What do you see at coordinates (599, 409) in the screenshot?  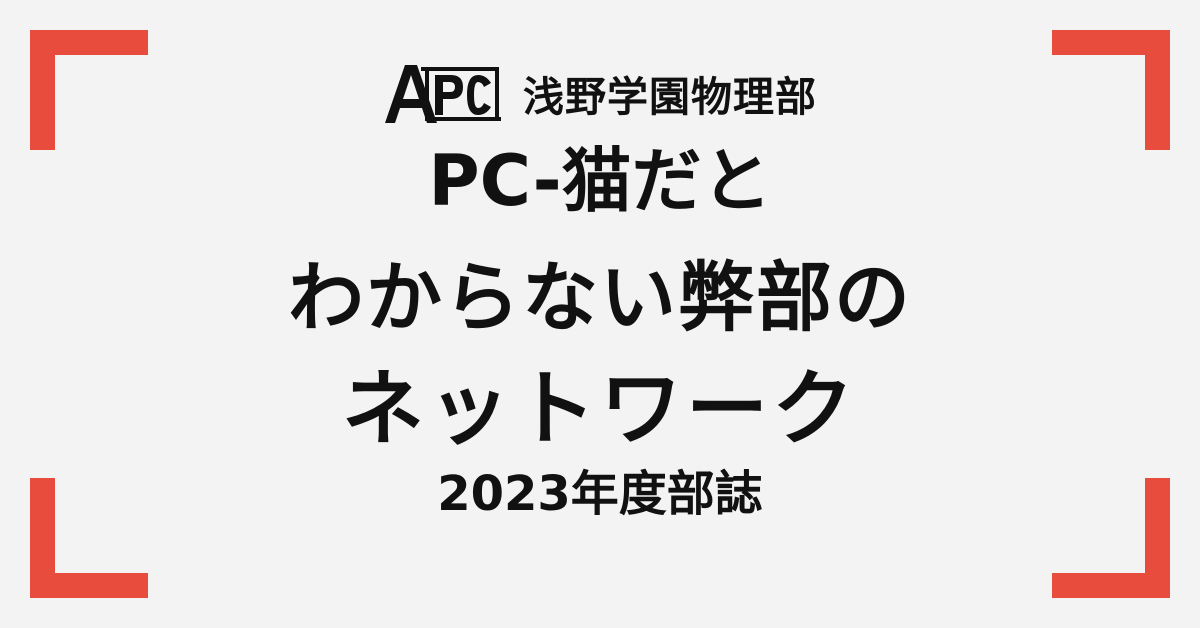 I see `title-line-3: ネットワーク` at bounding box center [599, 409].